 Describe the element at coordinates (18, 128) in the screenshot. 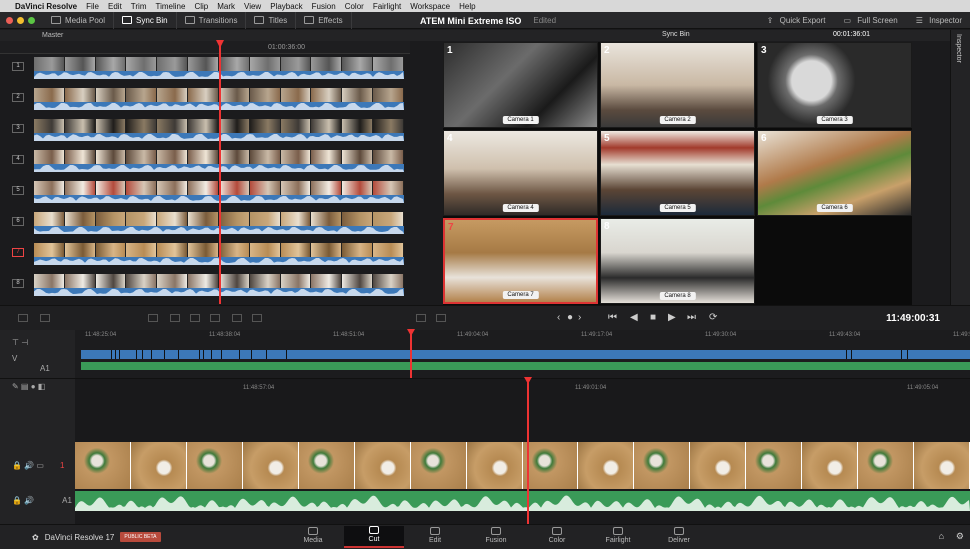

I see `source-track-3: 3` at that location.